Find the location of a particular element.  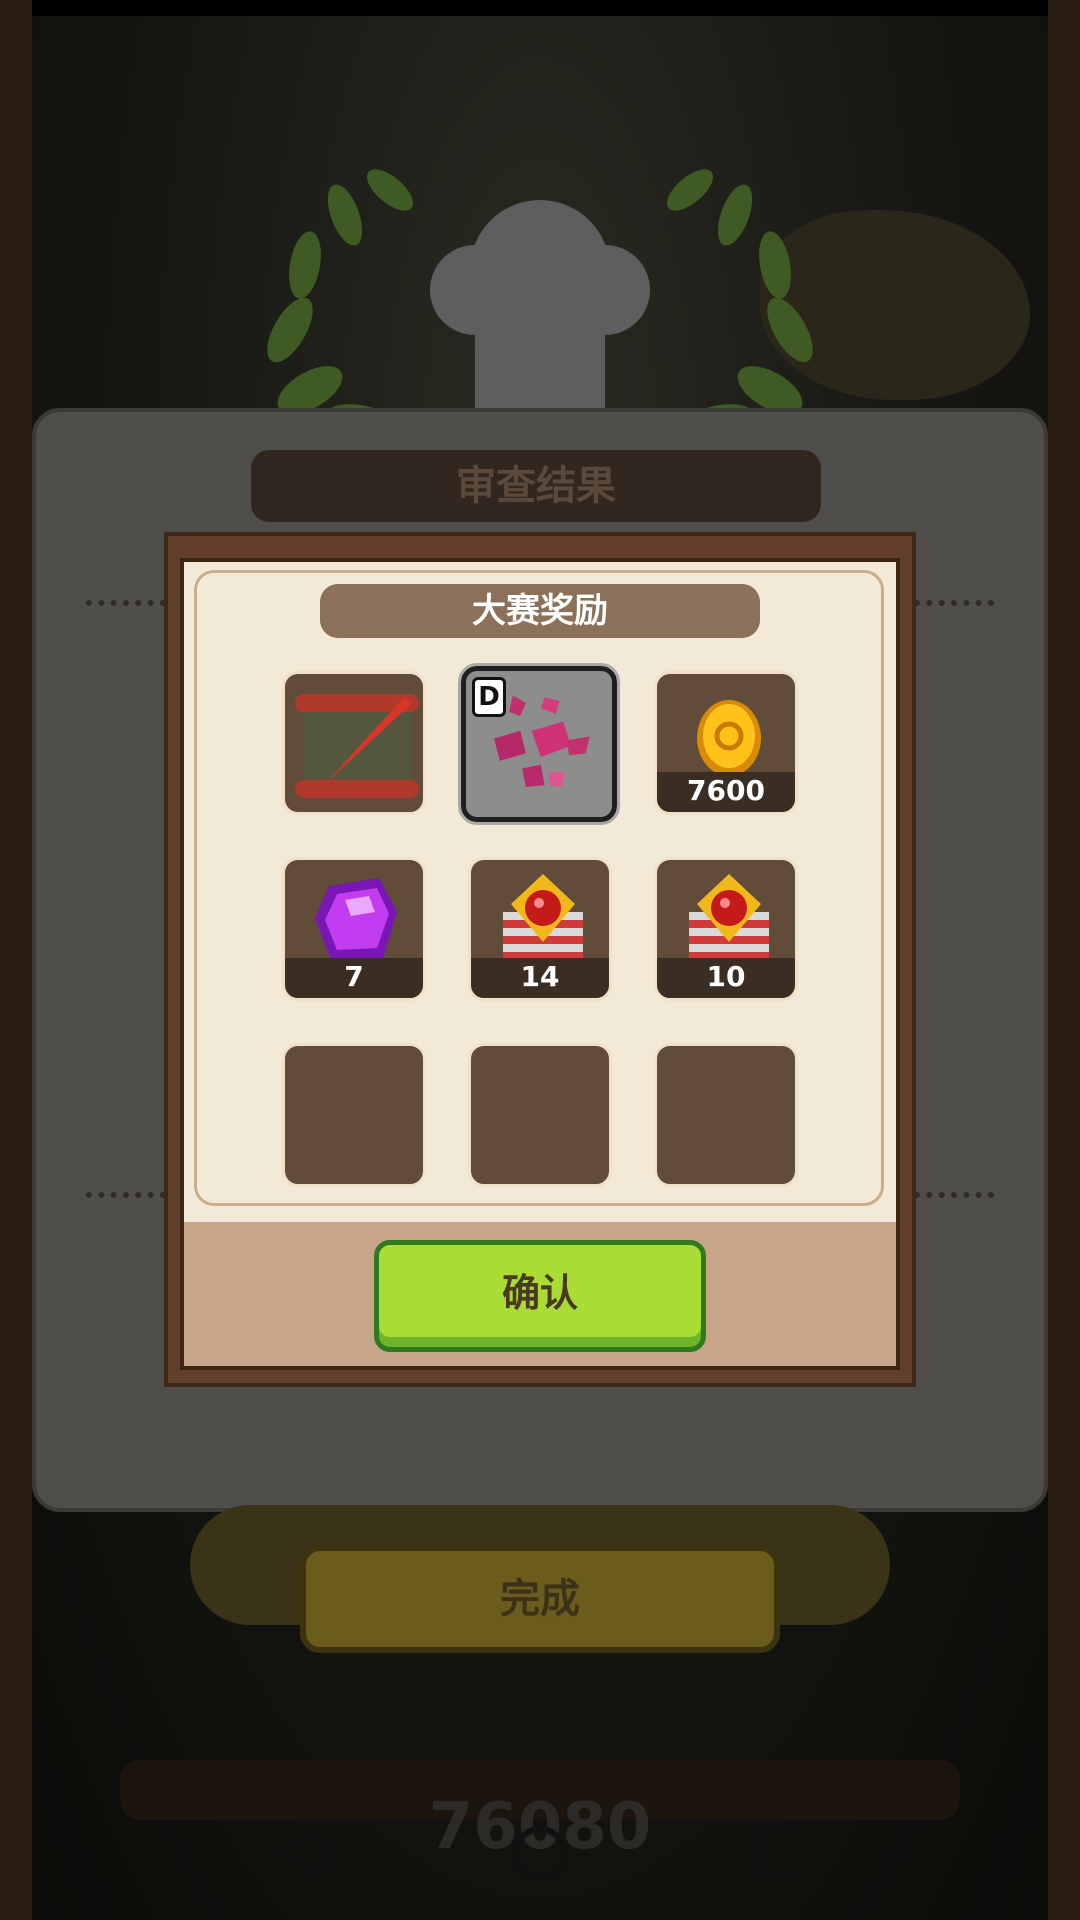

panel-title: 审查结果 is located at coordinates (536, 486).